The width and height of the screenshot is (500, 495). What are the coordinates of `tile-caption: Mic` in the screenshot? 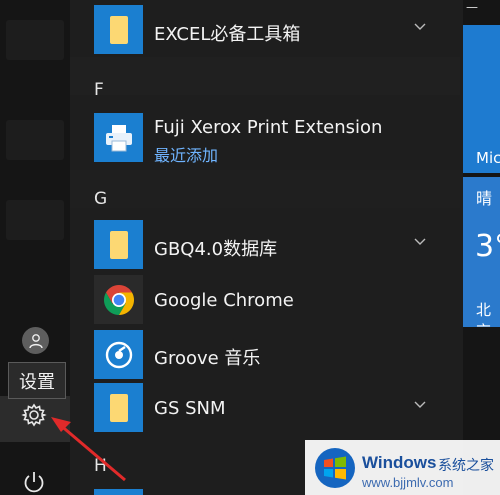 It's located at (488, 158).